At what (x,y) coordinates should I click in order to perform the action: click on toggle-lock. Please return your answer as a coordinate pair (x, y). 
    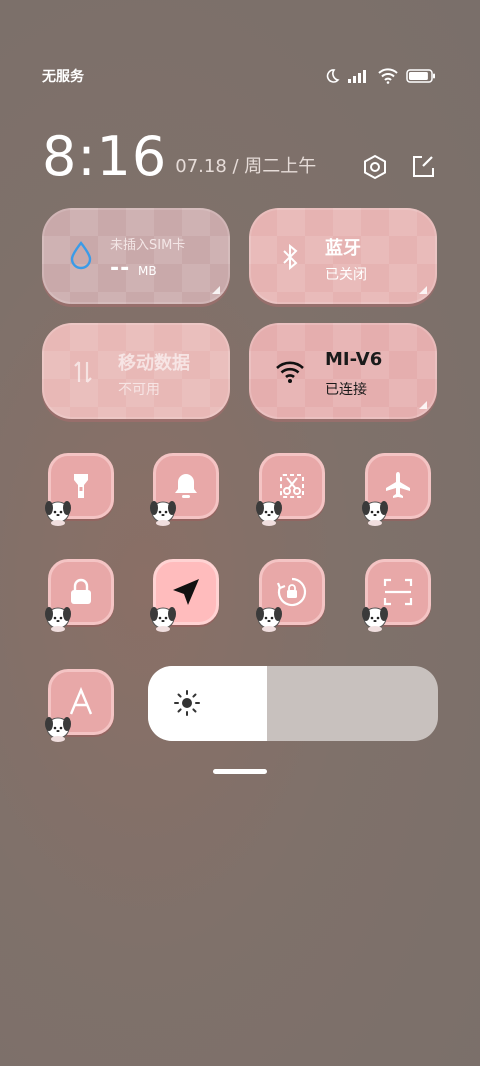
    Looking at the image, I should click on (79, 595).